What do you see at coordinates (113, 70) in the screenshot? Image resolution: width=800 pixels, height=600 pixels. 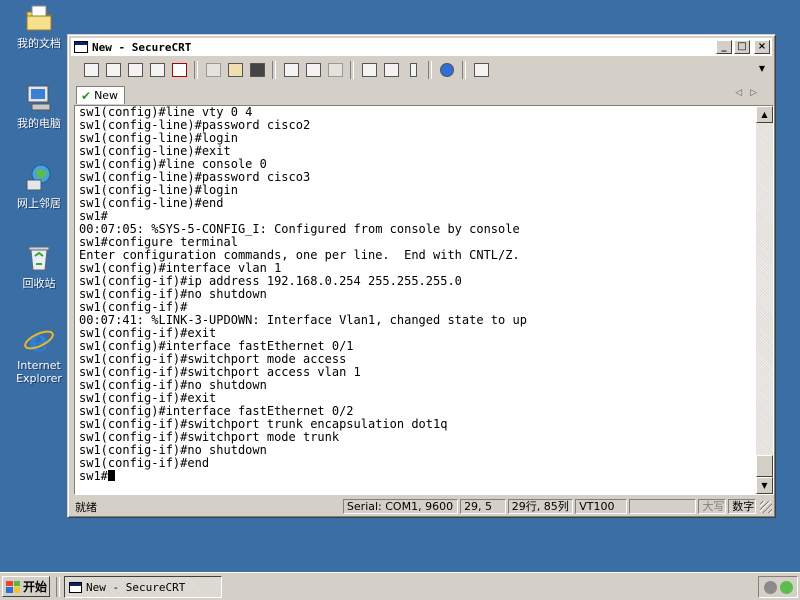 I see `quick-connect-button` at bounding box center [113, 70].